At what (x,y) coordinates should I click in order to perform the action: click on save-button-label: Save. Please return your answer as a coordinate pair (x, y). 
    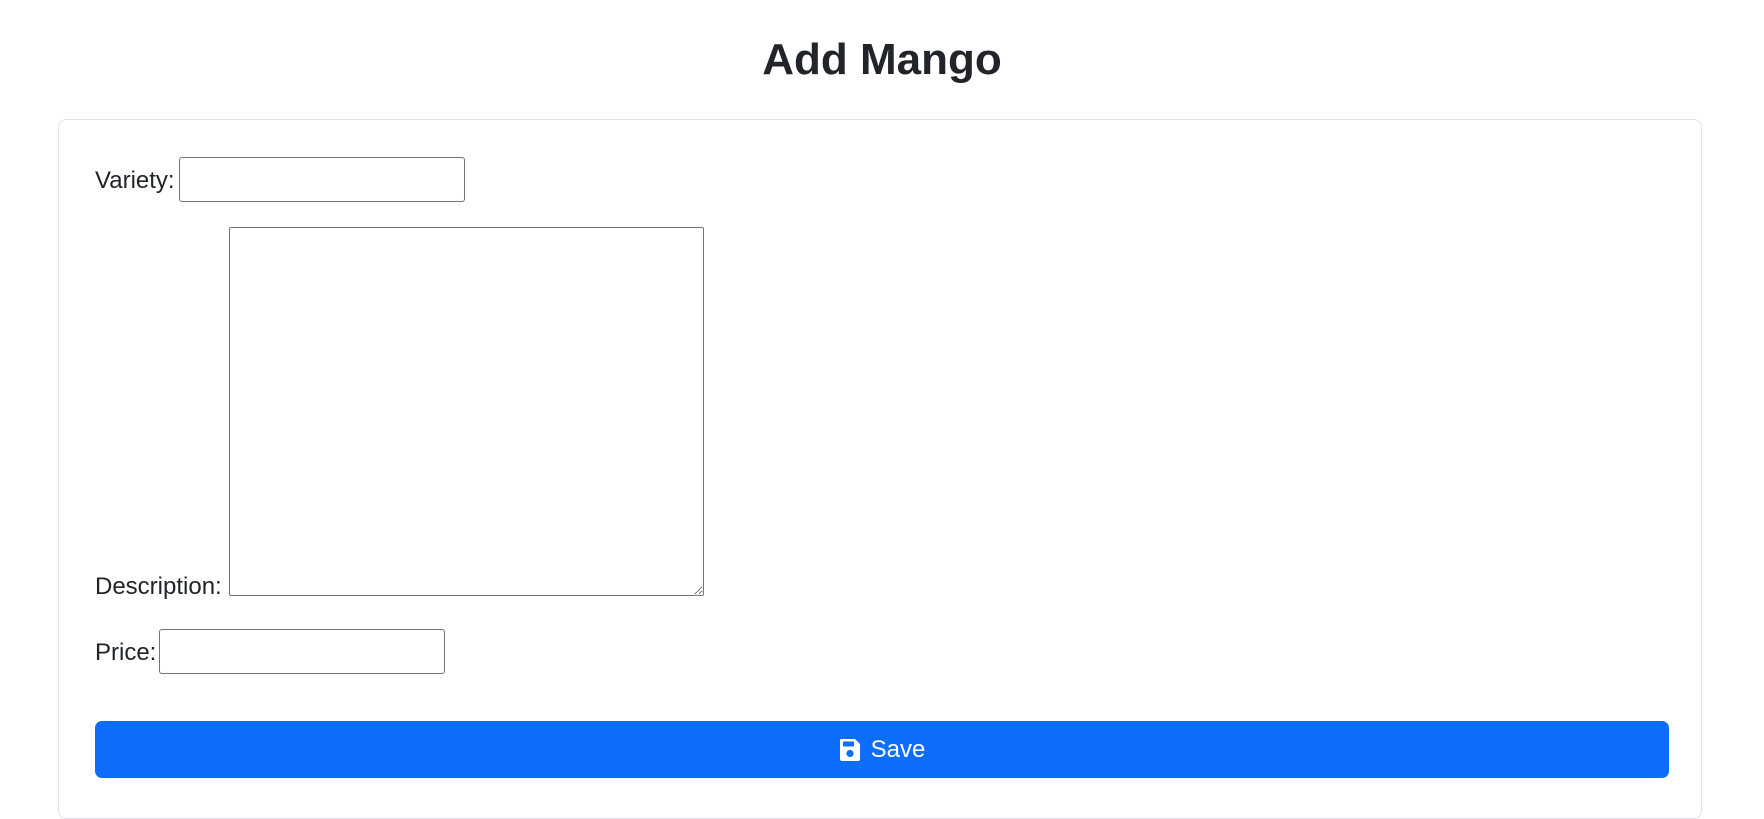
    Looking at the image, I should click on (898, 749).